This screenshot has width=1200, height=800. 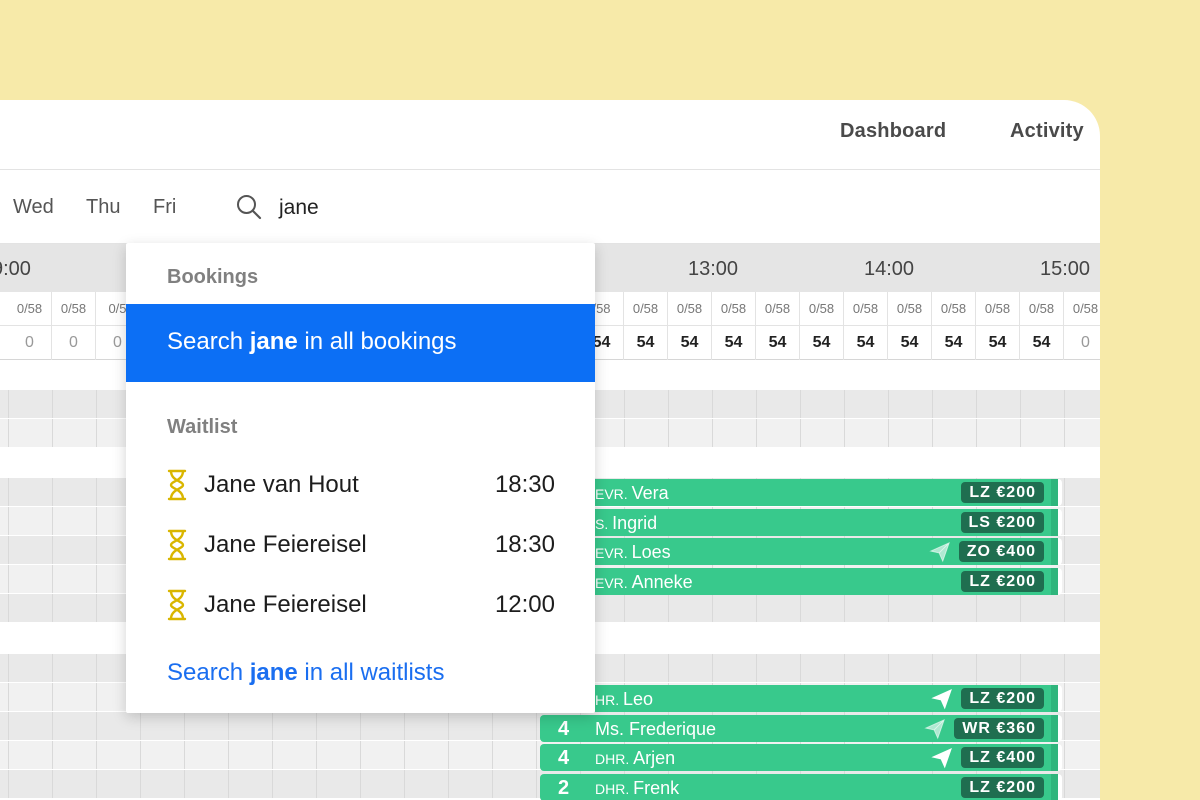 What do you see at coordinates (801, 522) in the screenshot?
I see `booking-bar: S. Ingrid LS €200` at bounding box center [801, 522].